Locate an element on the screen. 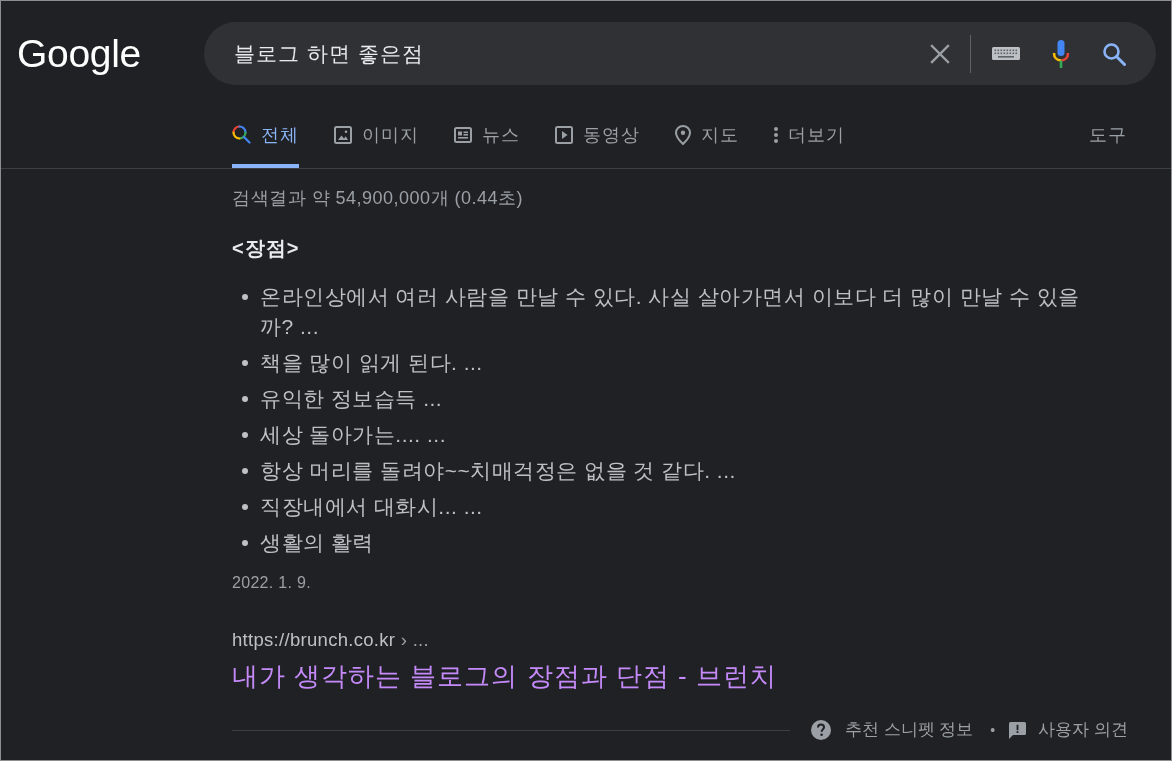 This screenshot has width=1172, height=761. tools-tab: 도구 is located at coordinates (1108, 136).